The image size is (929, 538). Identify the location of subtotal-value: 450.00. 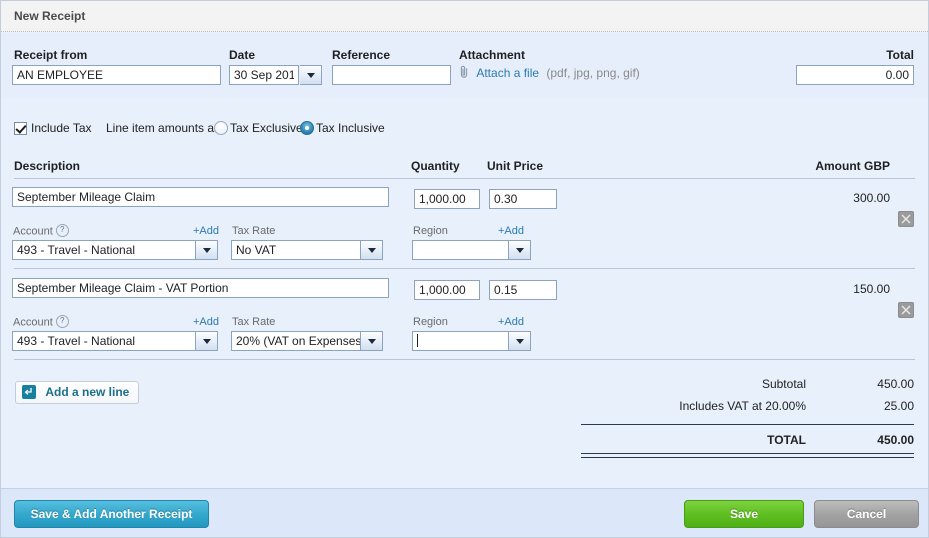
(895, 384).